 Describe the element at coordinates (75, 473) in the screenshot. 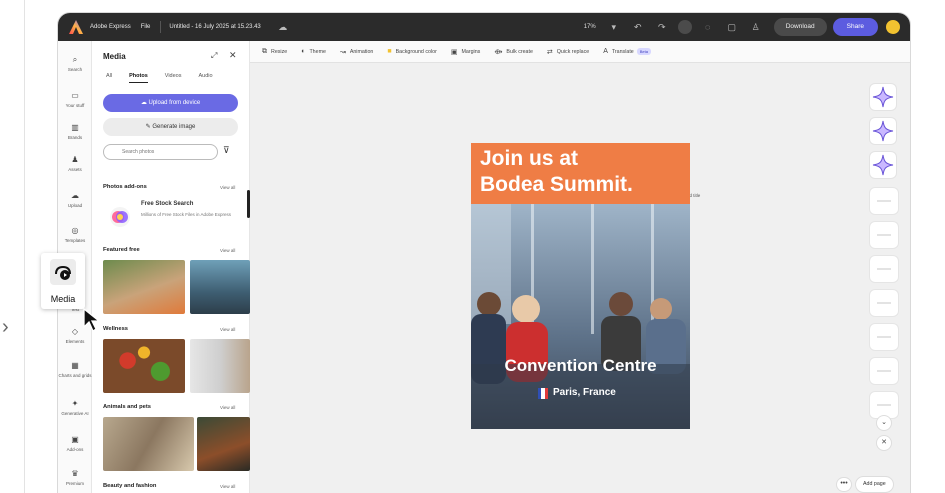

I see `premium-icon: ♛` at that location.